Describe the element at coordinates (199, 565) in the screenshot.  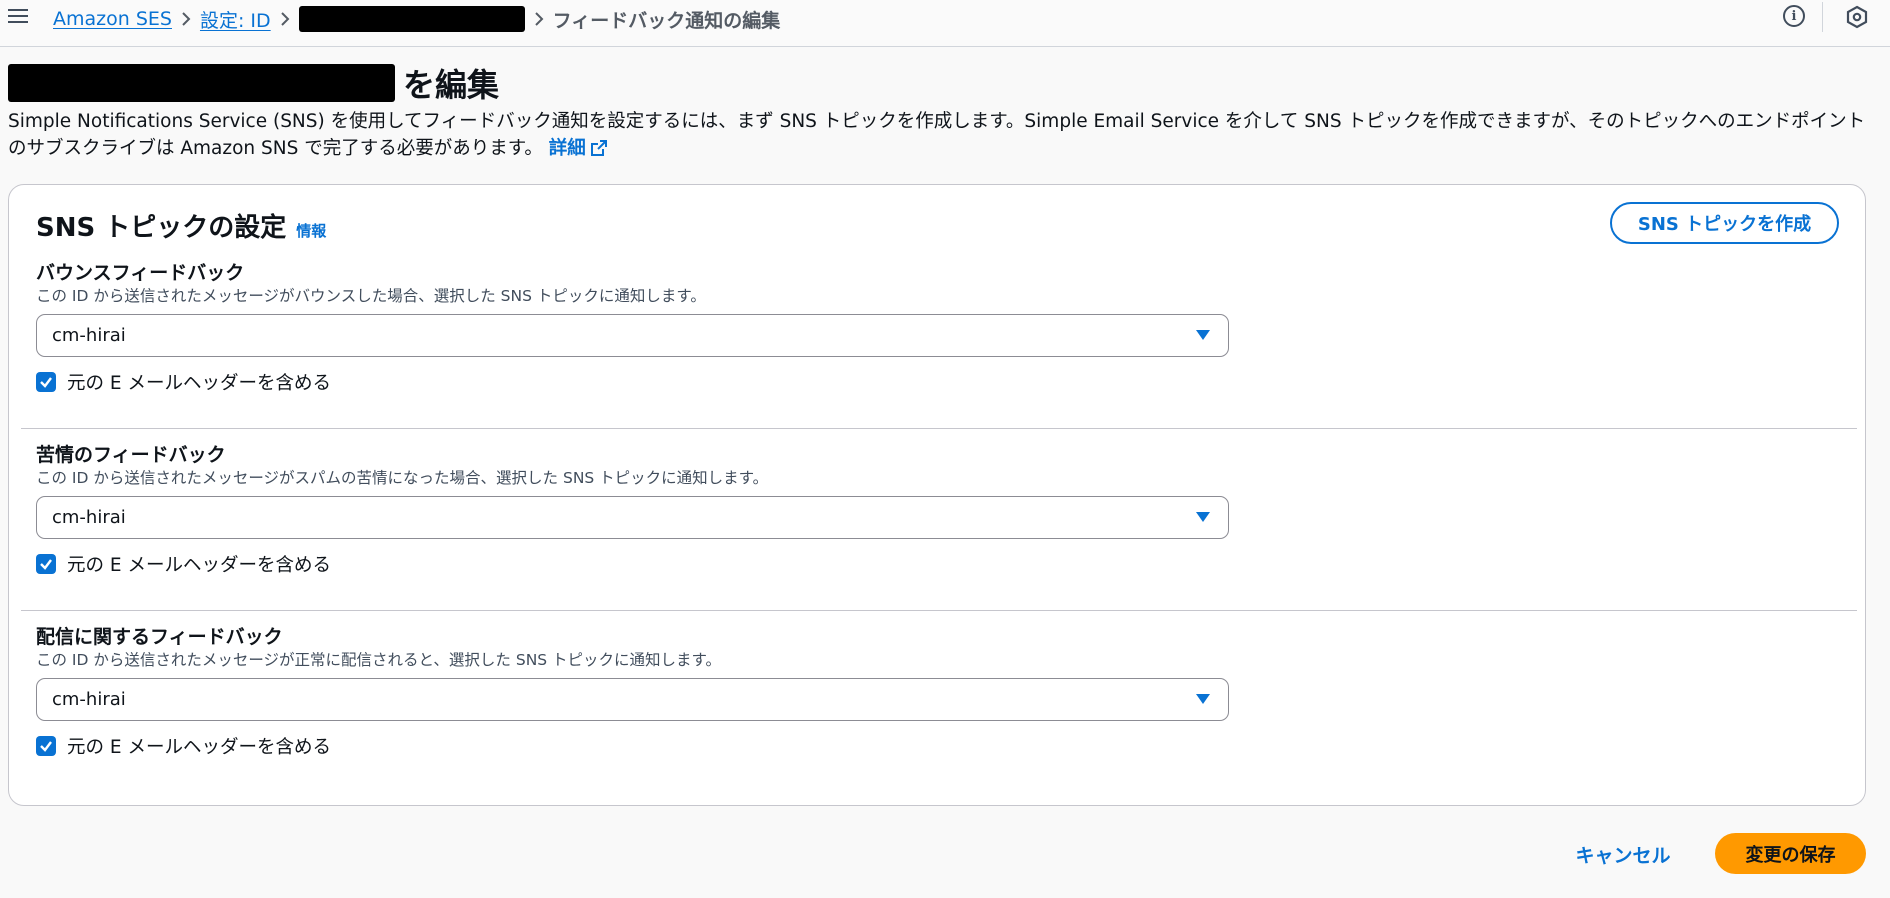
I see `complaint-include-headers-label: 元の E メールヘッダーを含める` at that location.